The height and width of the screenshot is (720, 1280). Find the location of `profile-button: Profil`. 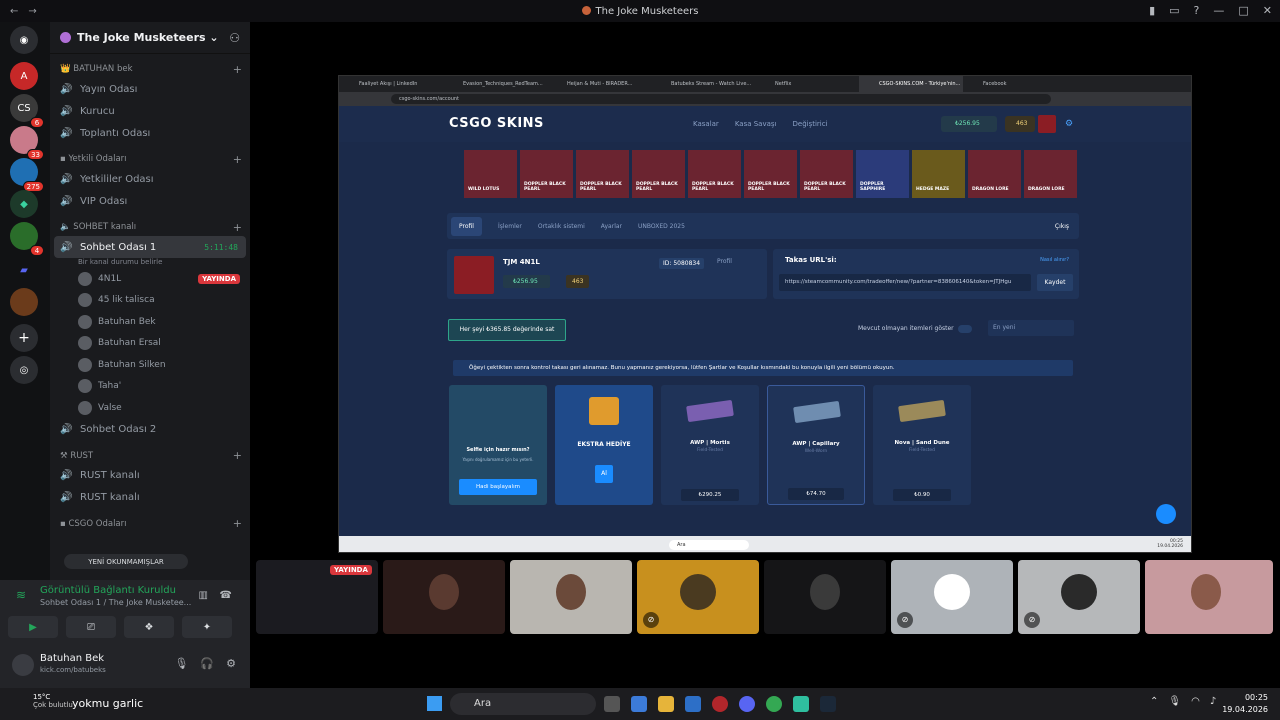

profile-button: Profil is located at coordinates (724, 261).